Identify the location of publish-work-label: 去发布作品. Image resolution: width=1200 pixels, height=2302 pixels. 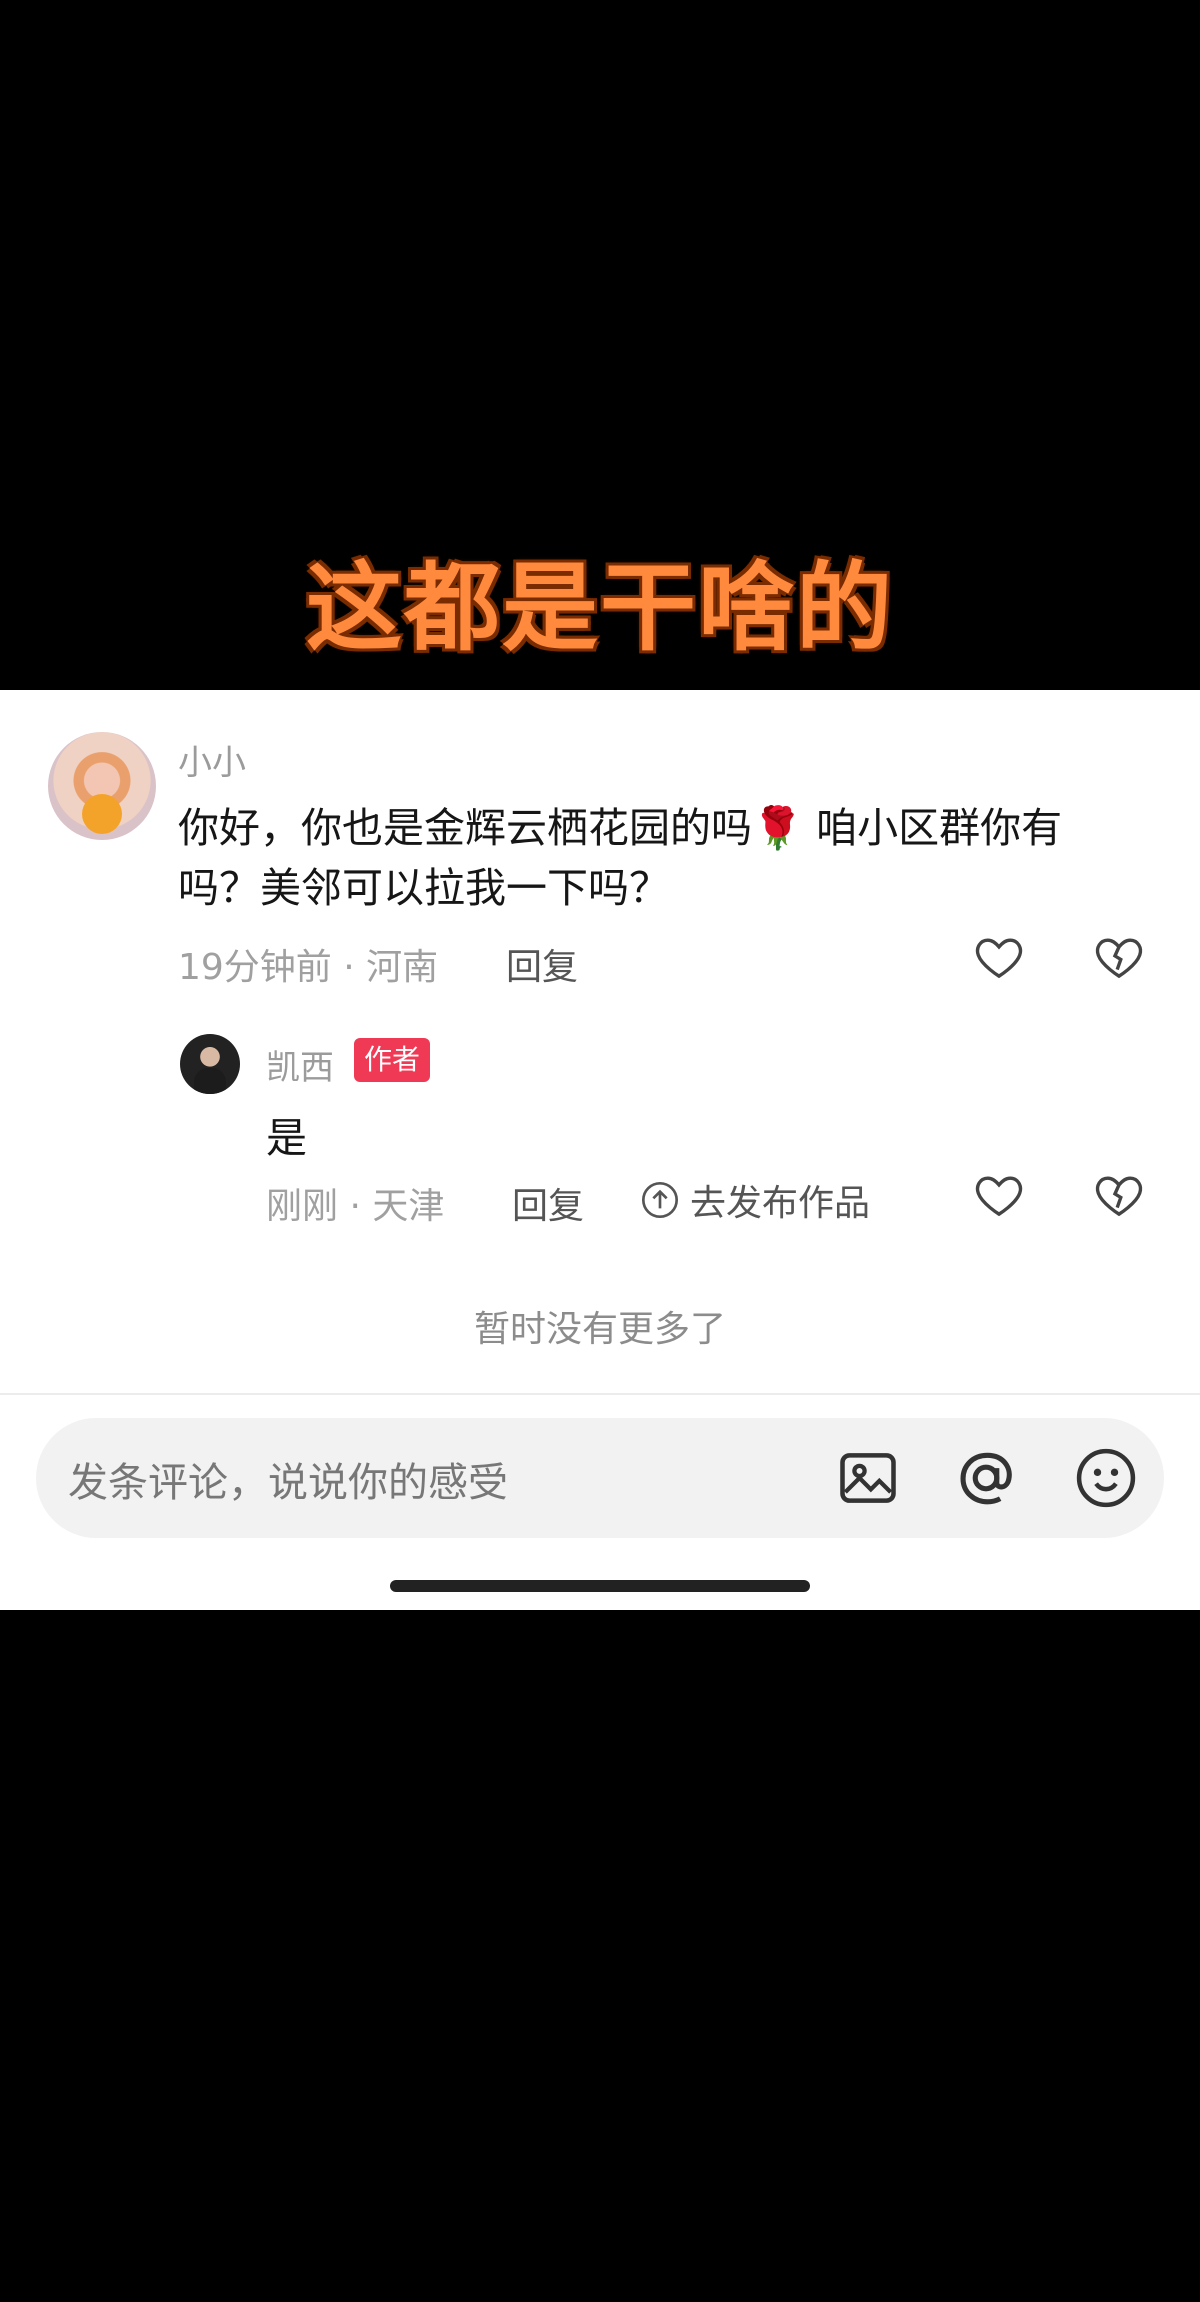
(780, 1203).